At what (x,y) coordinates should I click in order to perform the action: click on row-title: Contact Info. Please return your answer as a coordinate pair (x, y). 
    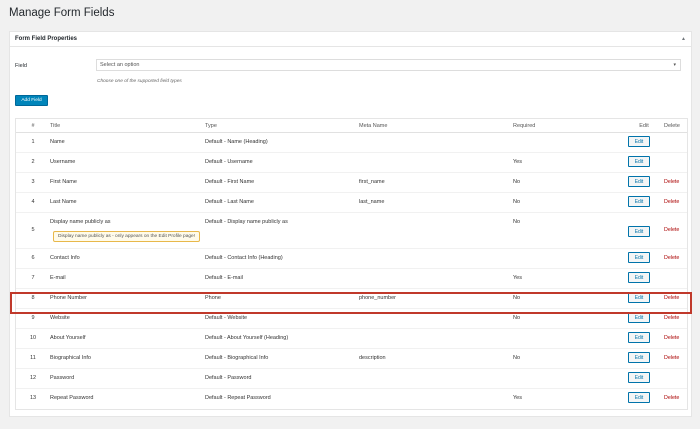
    Looking at the image, I should click on (65, 258).